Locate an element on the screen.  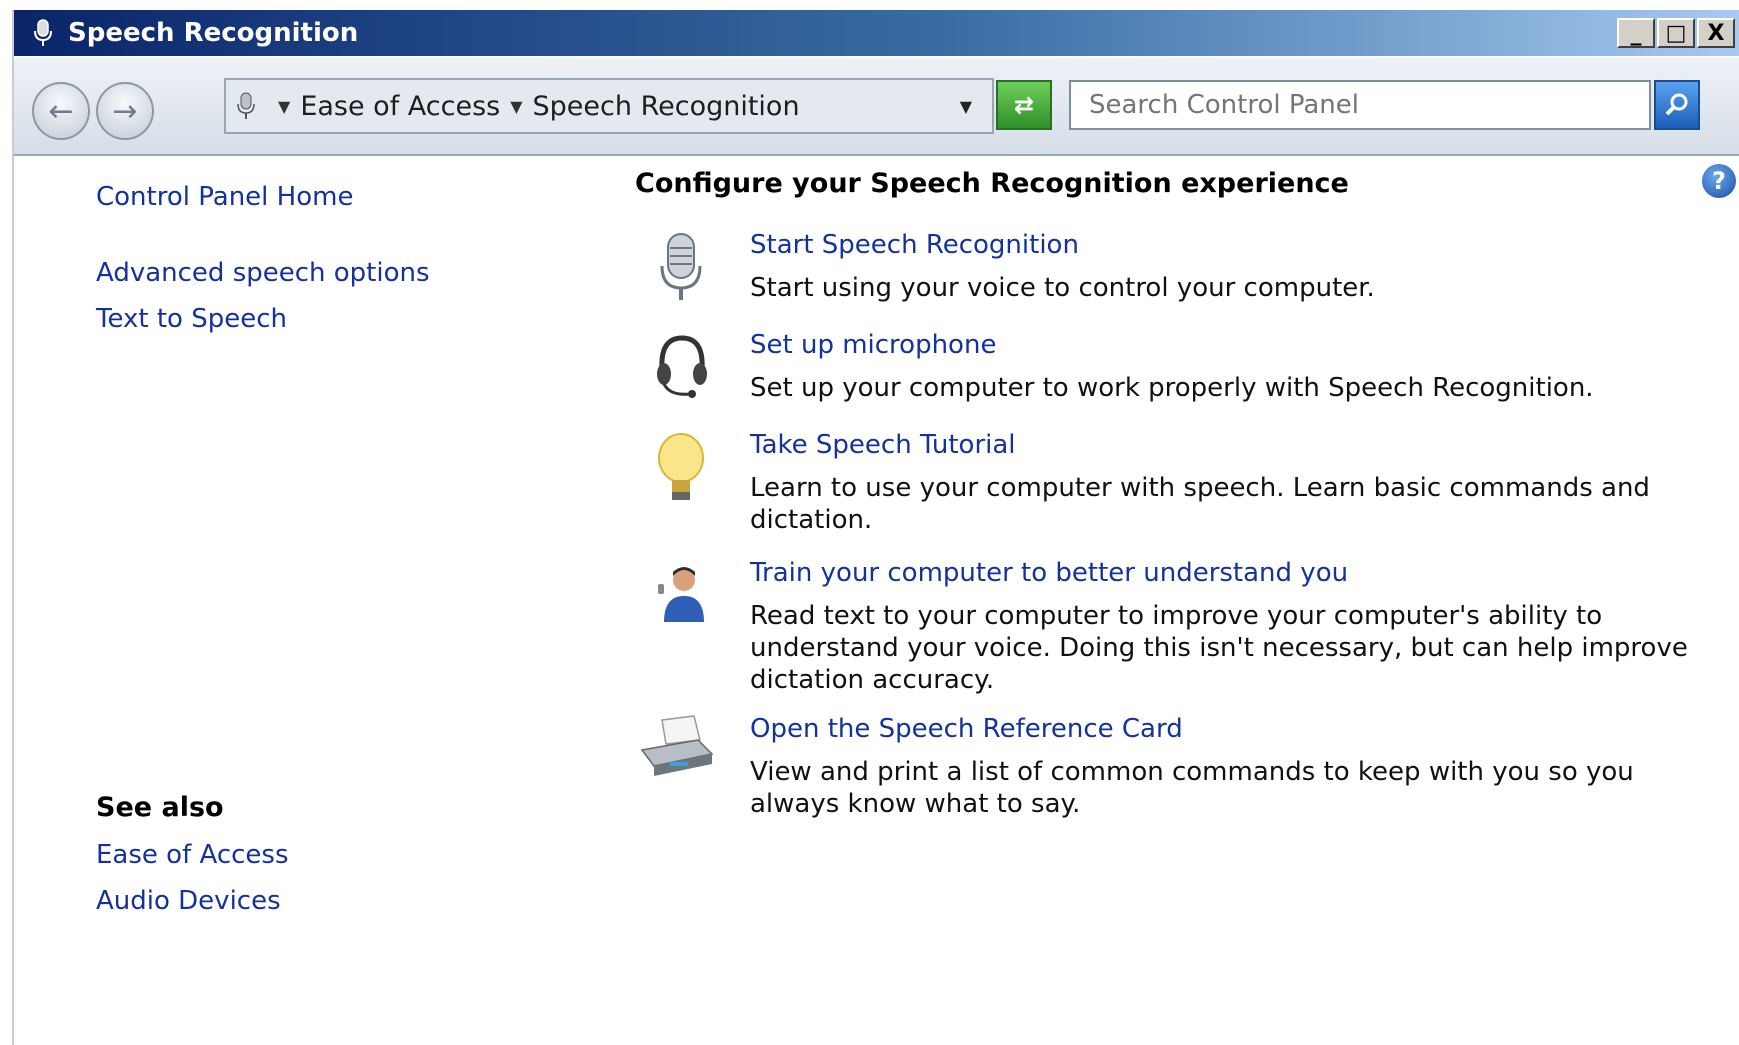
close-button: X is located at coordinates (1716, 33).